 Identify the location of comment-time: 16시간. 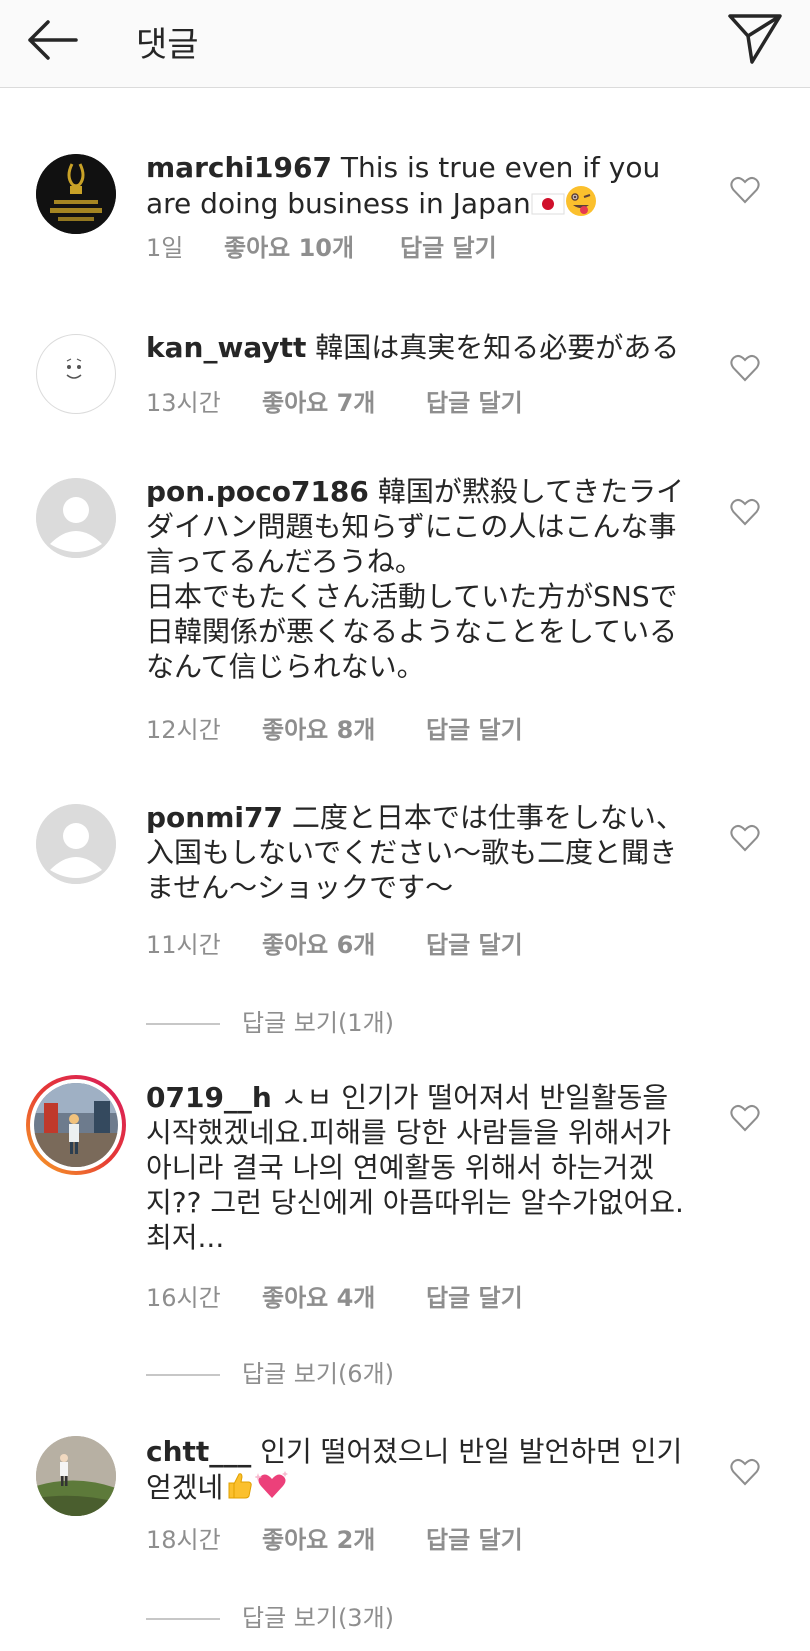
(183, 1298).